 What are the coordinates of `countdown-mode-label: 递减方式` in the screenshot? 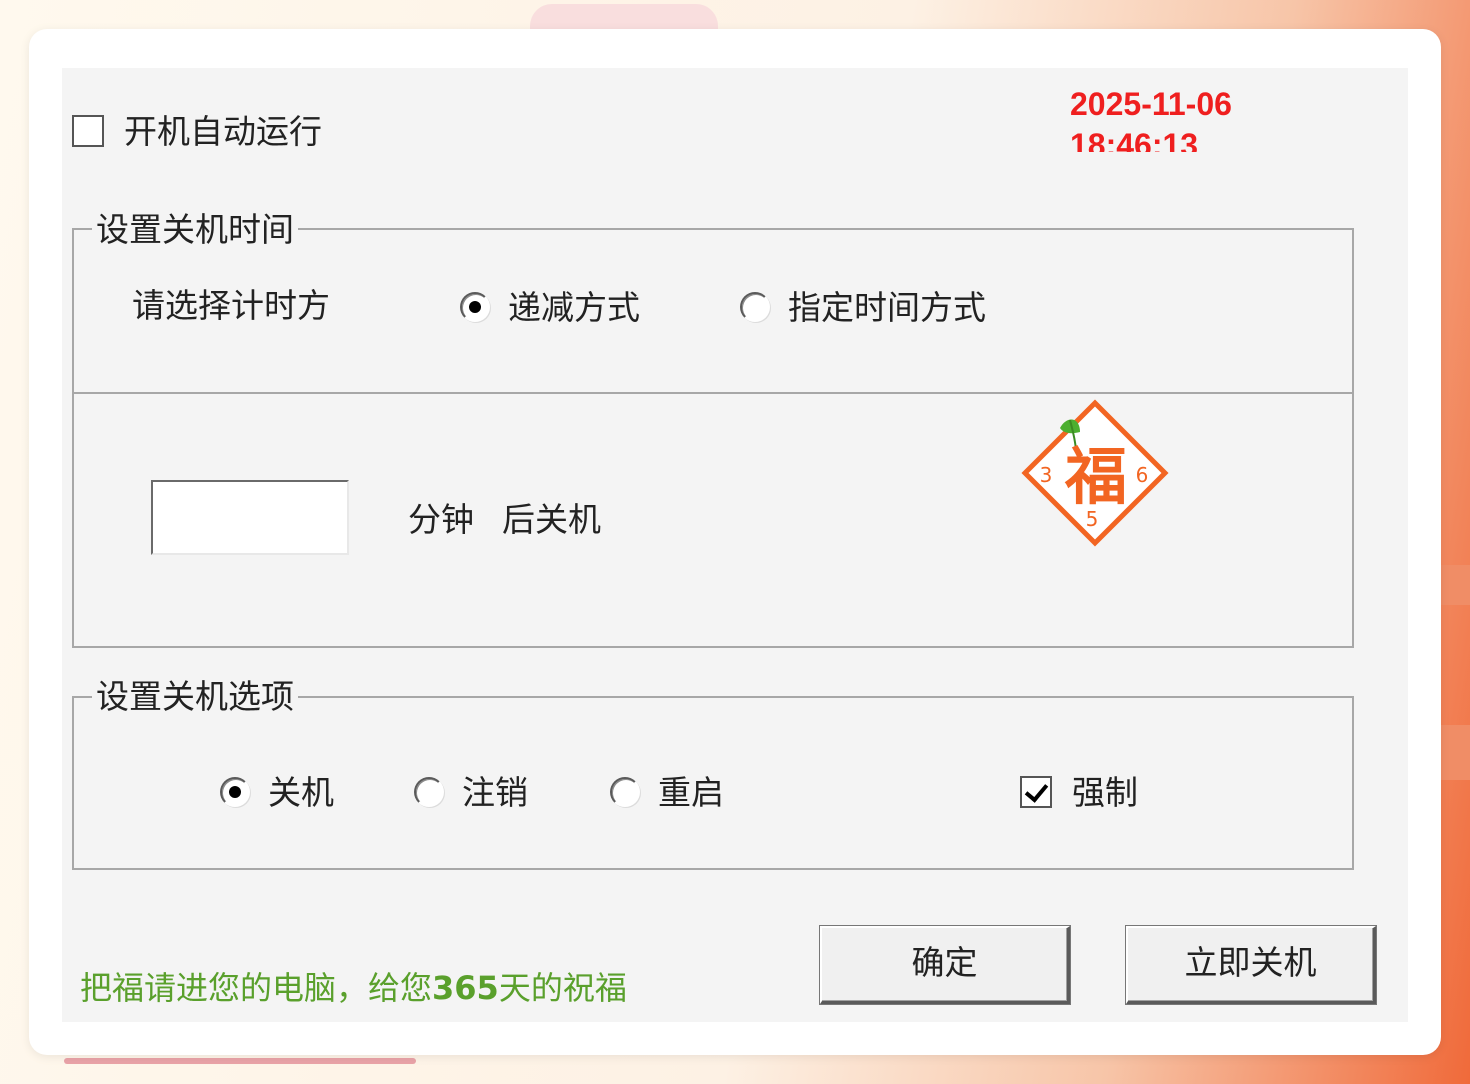 It's located at (574, 308).